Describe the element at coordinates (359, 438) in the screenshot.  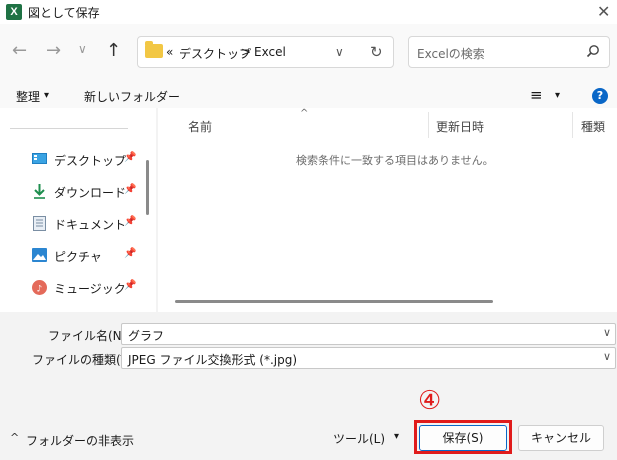
I see `tools-button: ツール(L)` at that location.